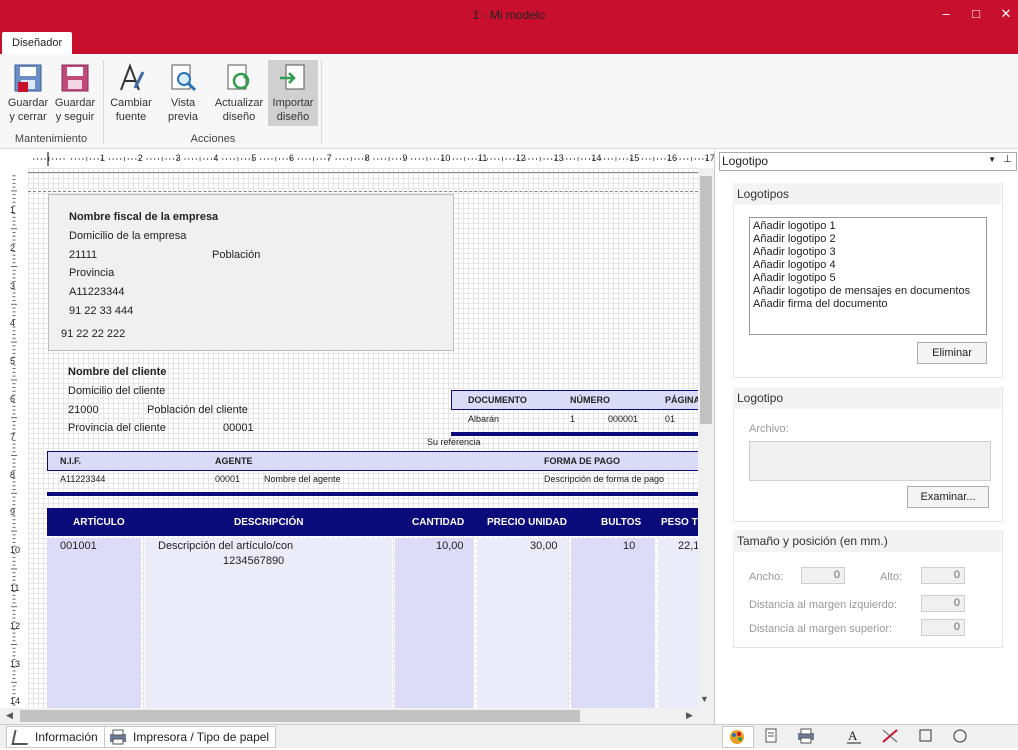 The width and height of the screenshot is (1018, 750). What do you see at coordinates (434, 623) in the screenshot?
I see `col-fill-cantidad` at bounding box center [434, 623].